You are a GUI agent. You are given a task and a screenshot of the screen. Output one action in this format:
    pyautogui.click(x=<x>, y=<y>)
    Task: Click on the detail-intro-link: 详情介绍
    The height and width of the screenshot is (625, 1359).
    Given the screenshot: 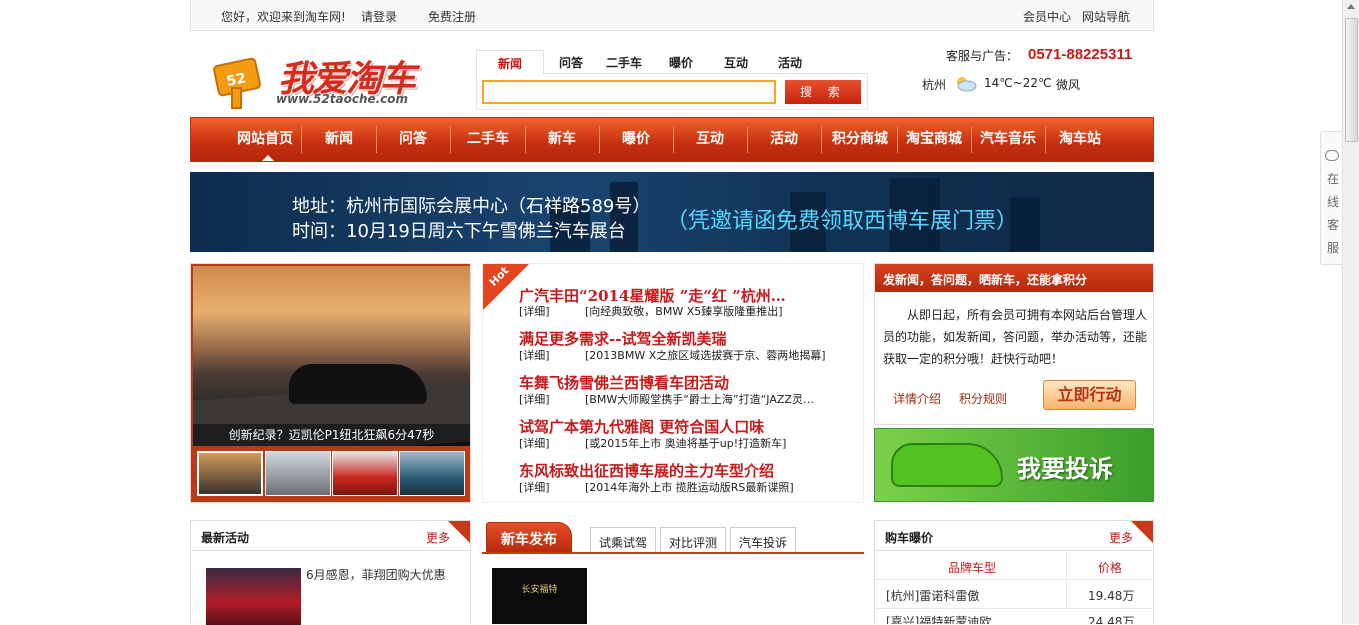 What is the action you would take?
    pyautogui.click(x=917, y=398)
    